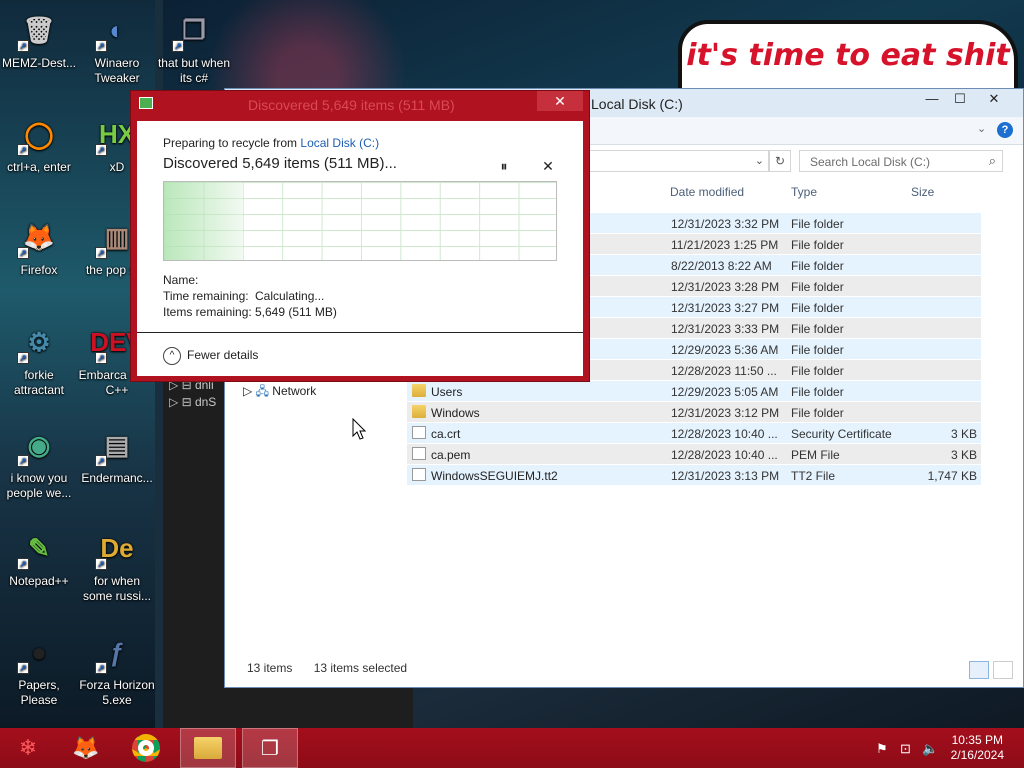 This screenshot has width=1024, height=768. I want to click on file-name: WindowsSEGUIEMJ.tt2, so click(494, 476).